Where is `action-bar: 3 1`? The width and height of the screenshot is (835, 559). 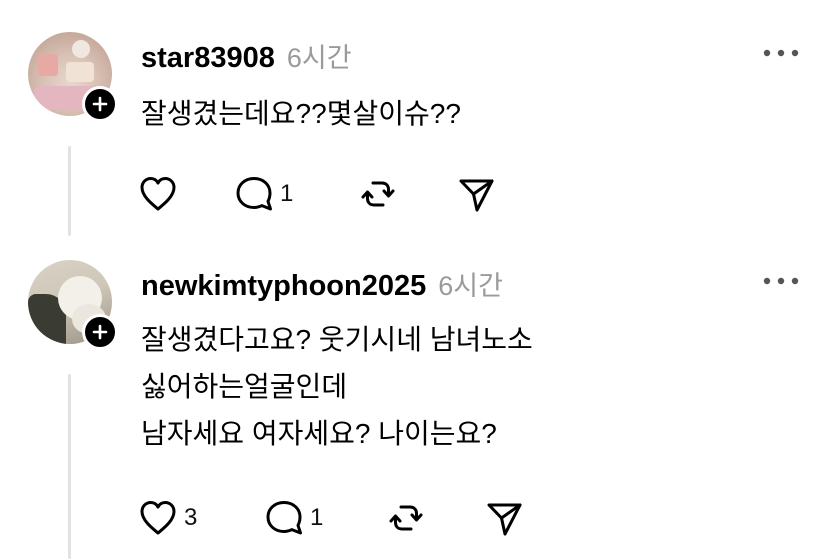
action-bar: 3 1 is located at coordinates (339, 518).